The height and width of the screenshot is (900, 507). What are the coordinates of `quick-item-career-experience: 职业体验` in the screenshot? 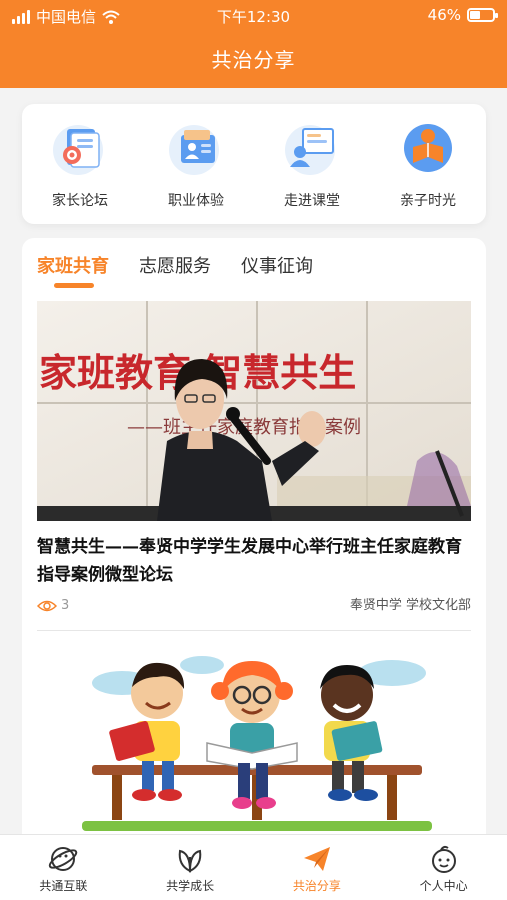 It's located at (196, 164).